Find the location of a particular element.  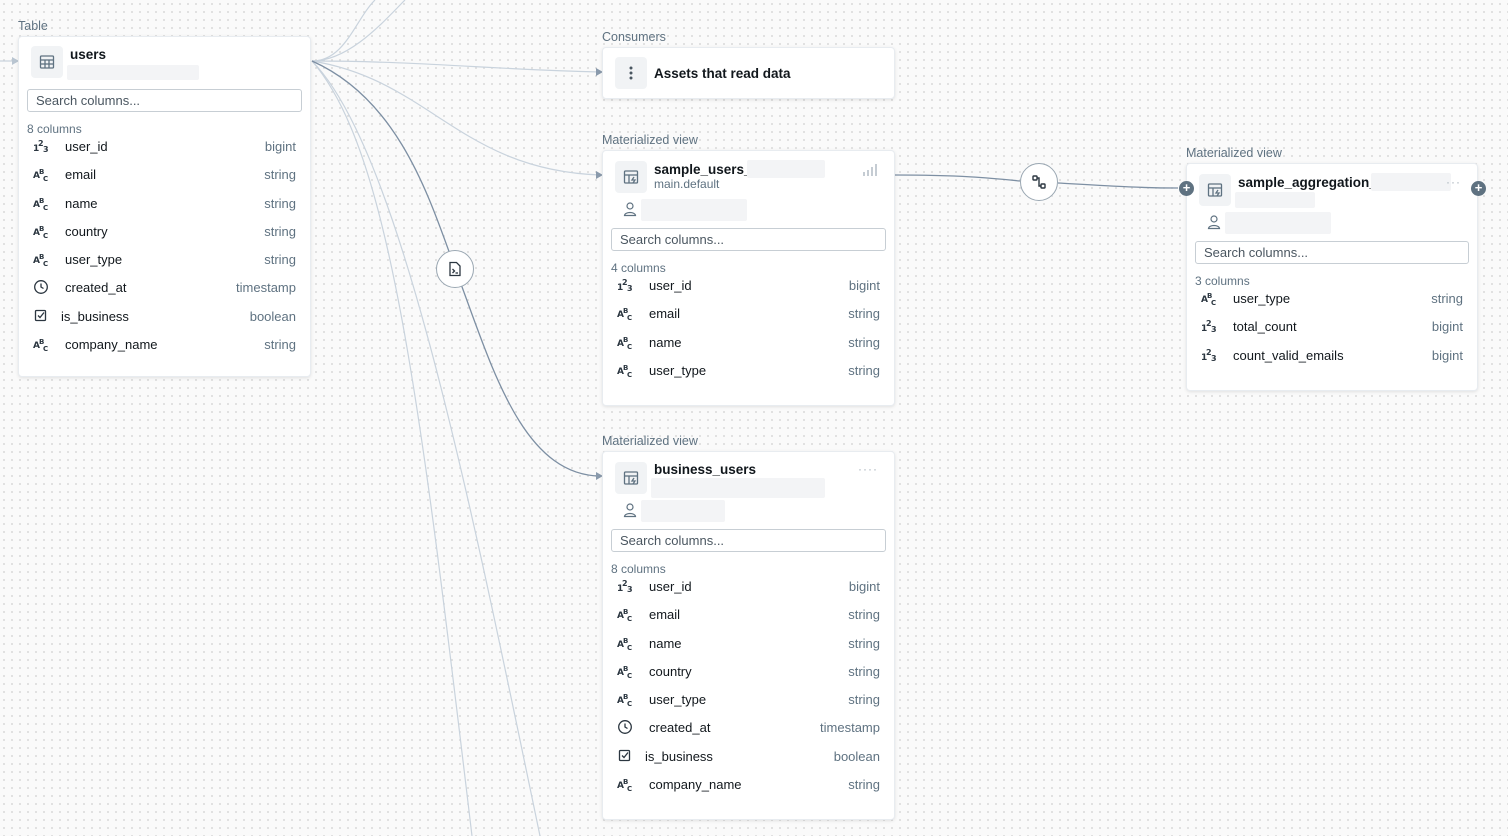

notebook-icon is located at coordinates (455, 269).